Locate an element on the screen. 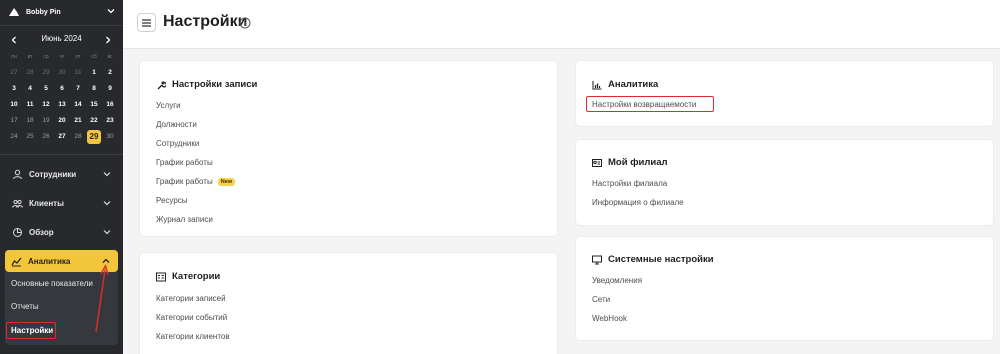  calendar-weekday: вт is located at coordinates (30, 57).